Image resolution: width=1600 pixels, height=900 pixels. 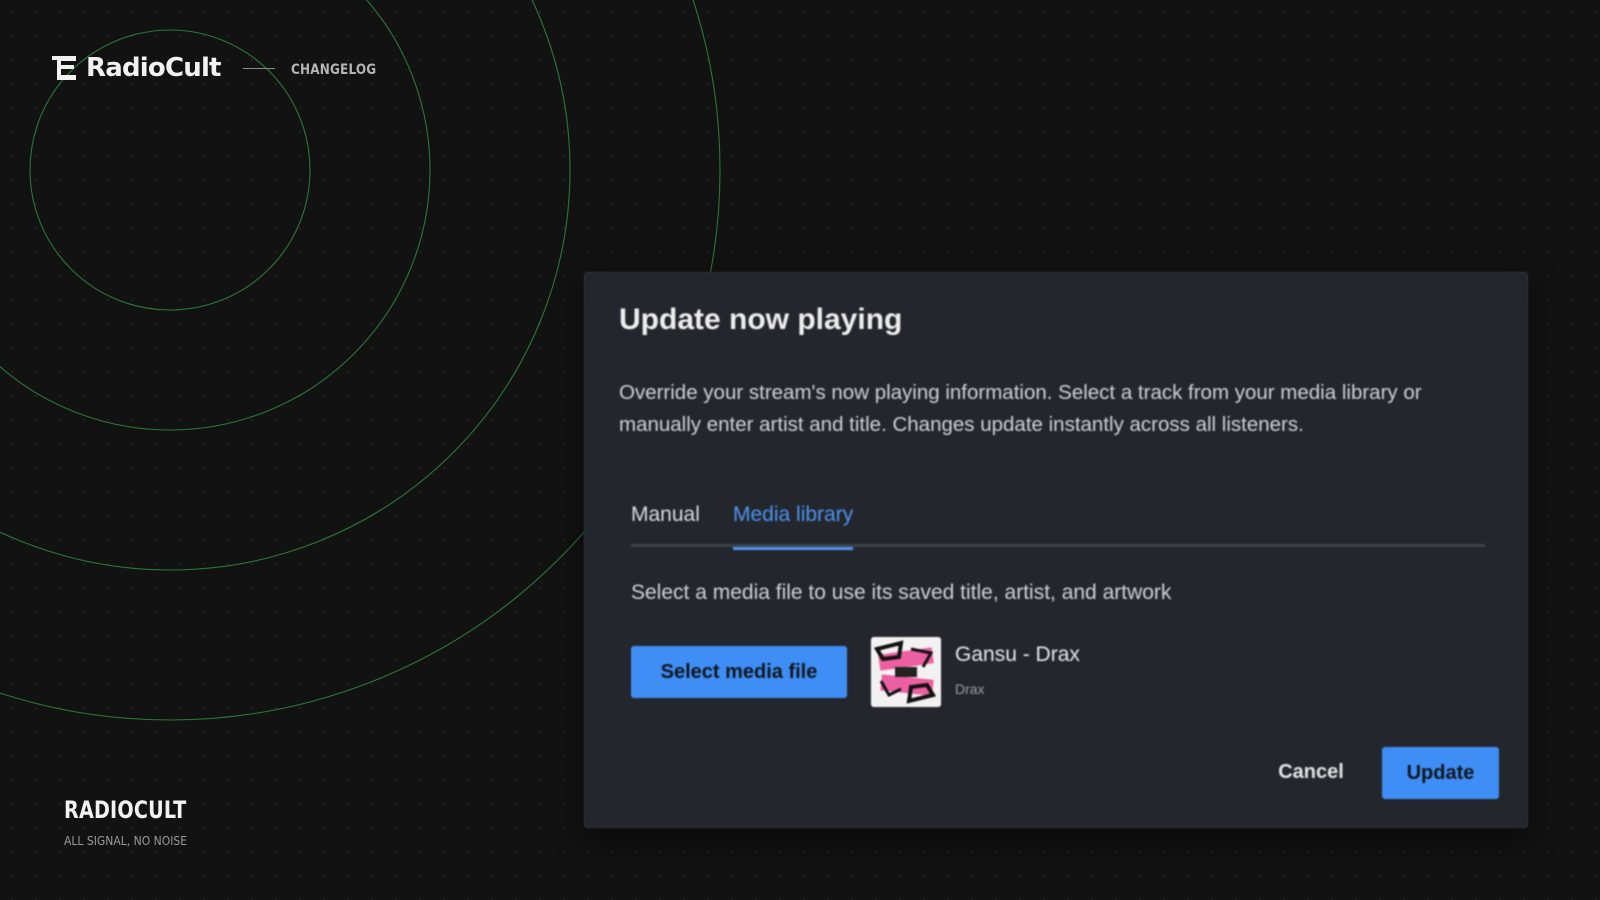 I want to click on brand-divider, so click(x=258, y=68).